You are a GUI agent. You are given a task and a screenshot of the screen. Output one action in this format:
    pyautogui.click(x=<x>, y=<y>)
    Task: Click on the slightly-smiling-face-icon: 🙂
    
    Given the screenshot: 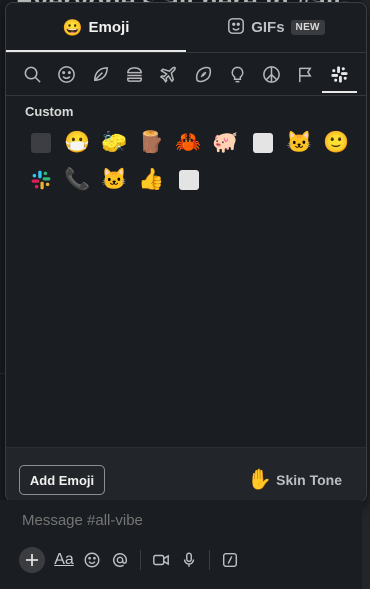 What is the action you would take?
    pyautogui.click(x=336, y=142)
    